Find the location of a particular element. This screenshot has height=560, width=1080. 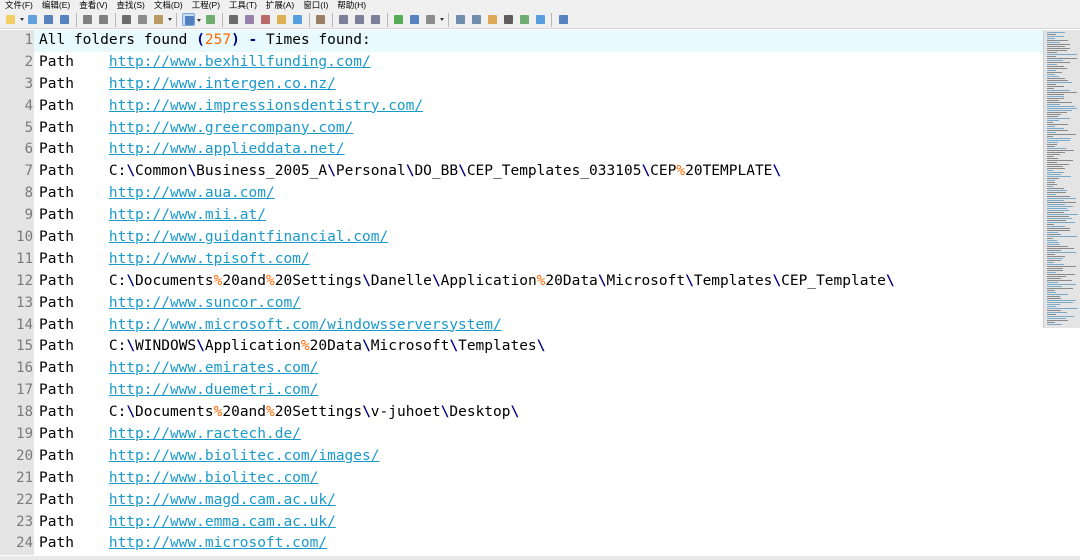

url-link: http://www.greercompany.com/ is located at coordinates (231, 128).